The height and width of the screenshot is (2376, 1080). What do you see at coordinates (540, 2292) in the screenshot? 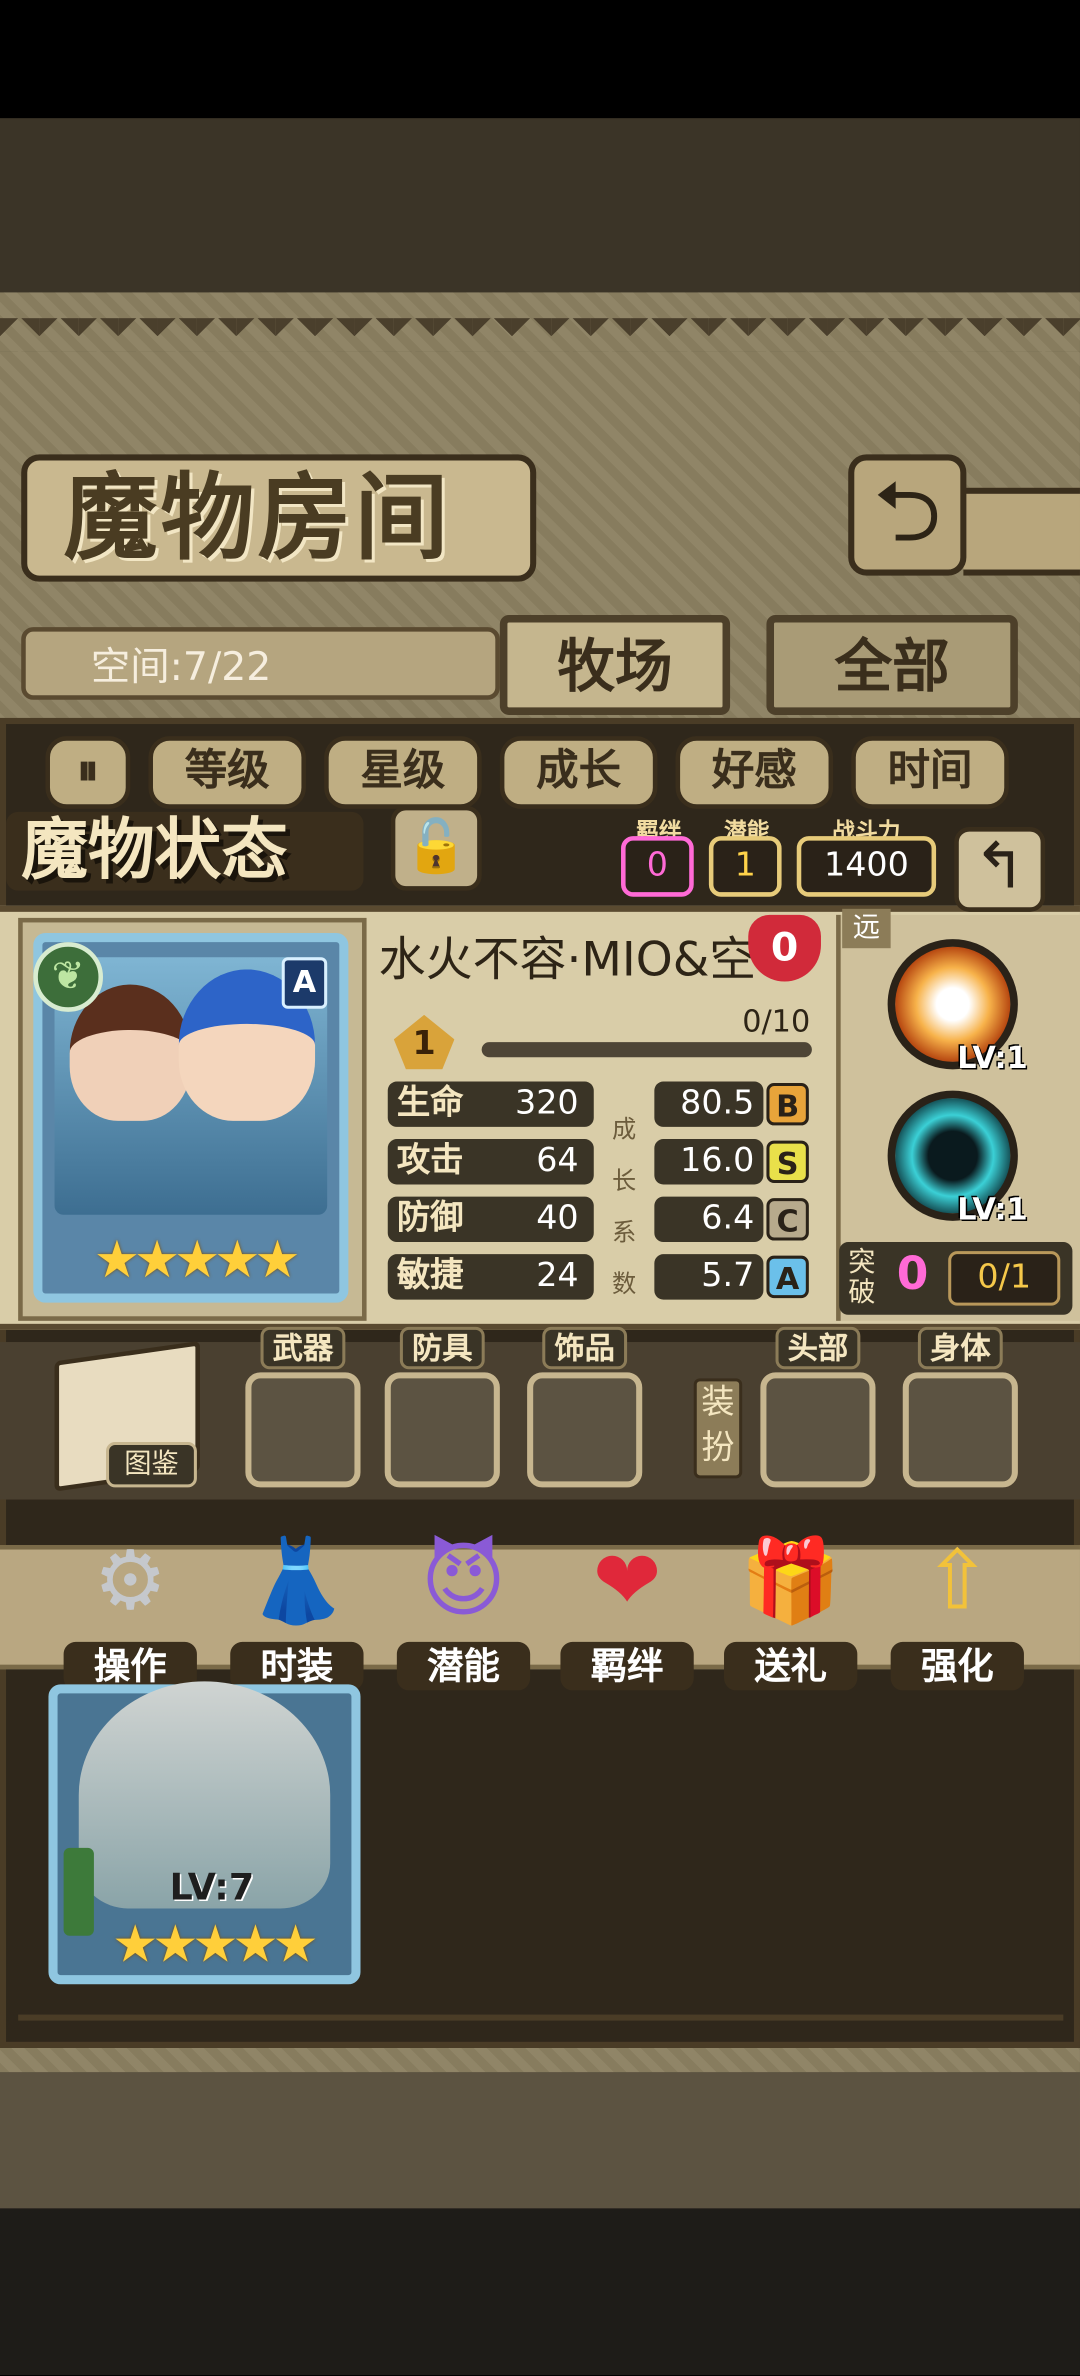
I see `letterbox-bottom` at bounding box center [540, 2292].